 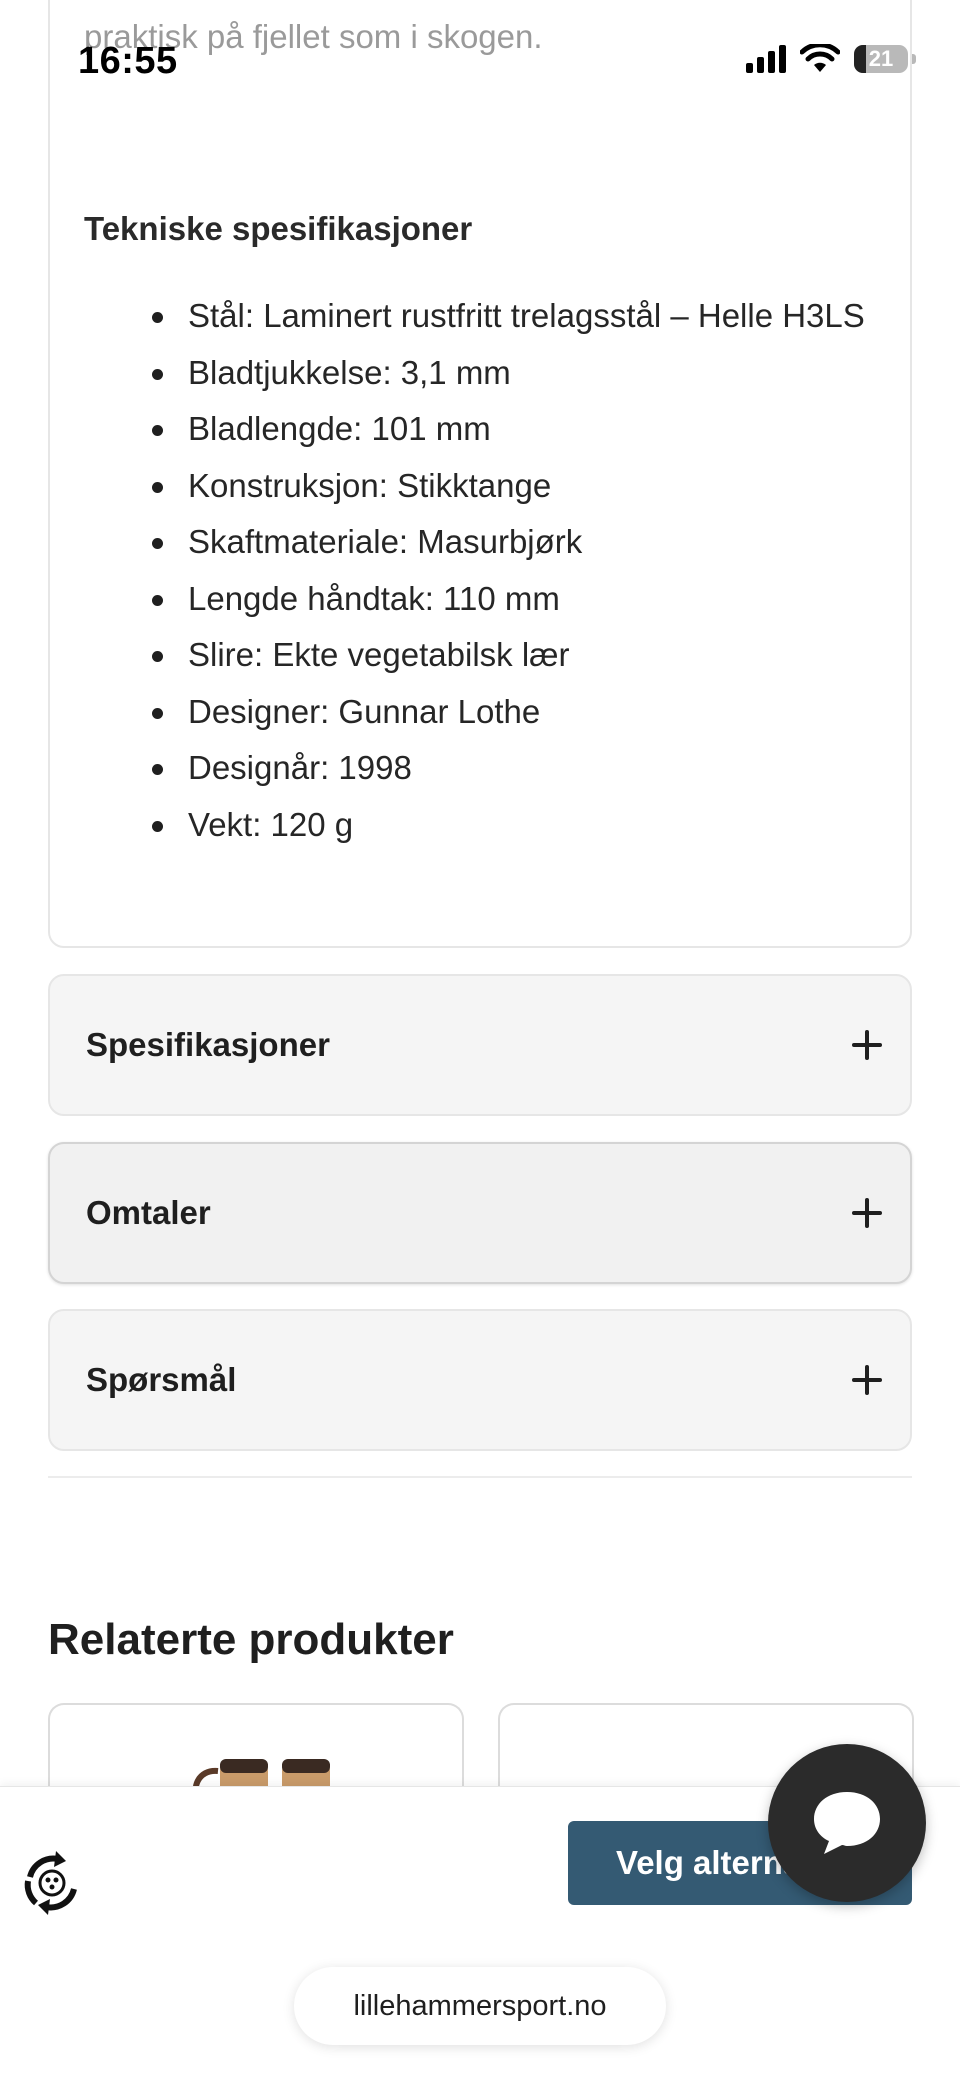 I want to click on battery-icon: 21, so click(x=881, y=59).